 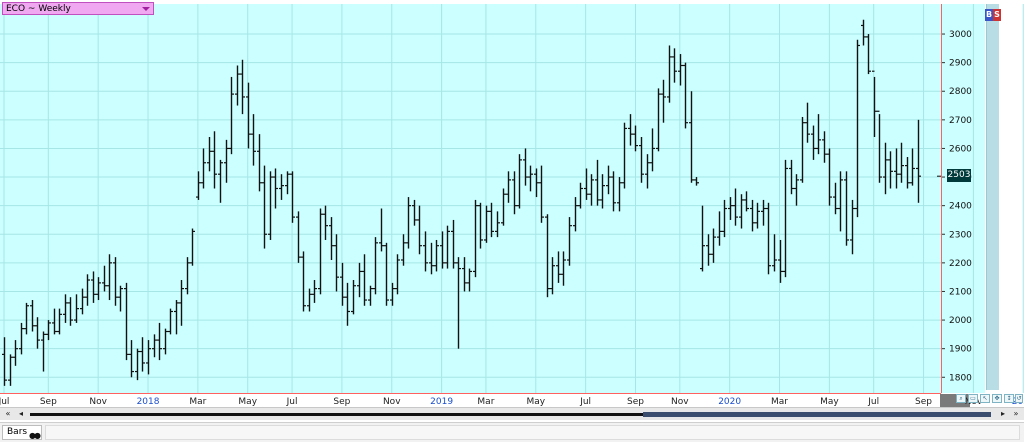 I want to click on time-scrollbar: « ◂ ▸ », so click(x=512, y=413).